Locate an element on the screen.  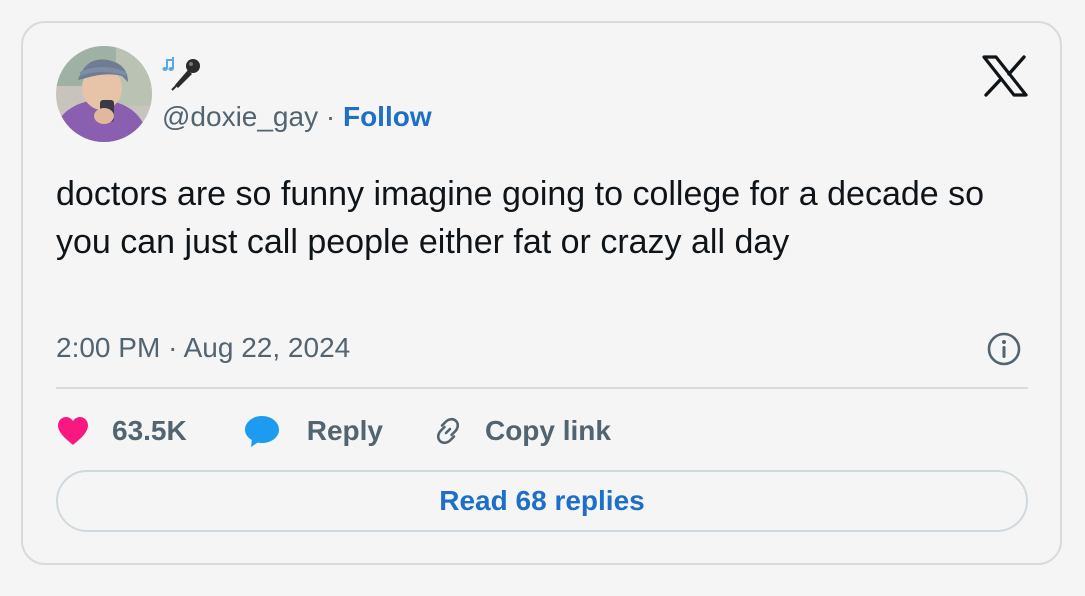
follow-button: Follow is located at coordinates (387, 116).